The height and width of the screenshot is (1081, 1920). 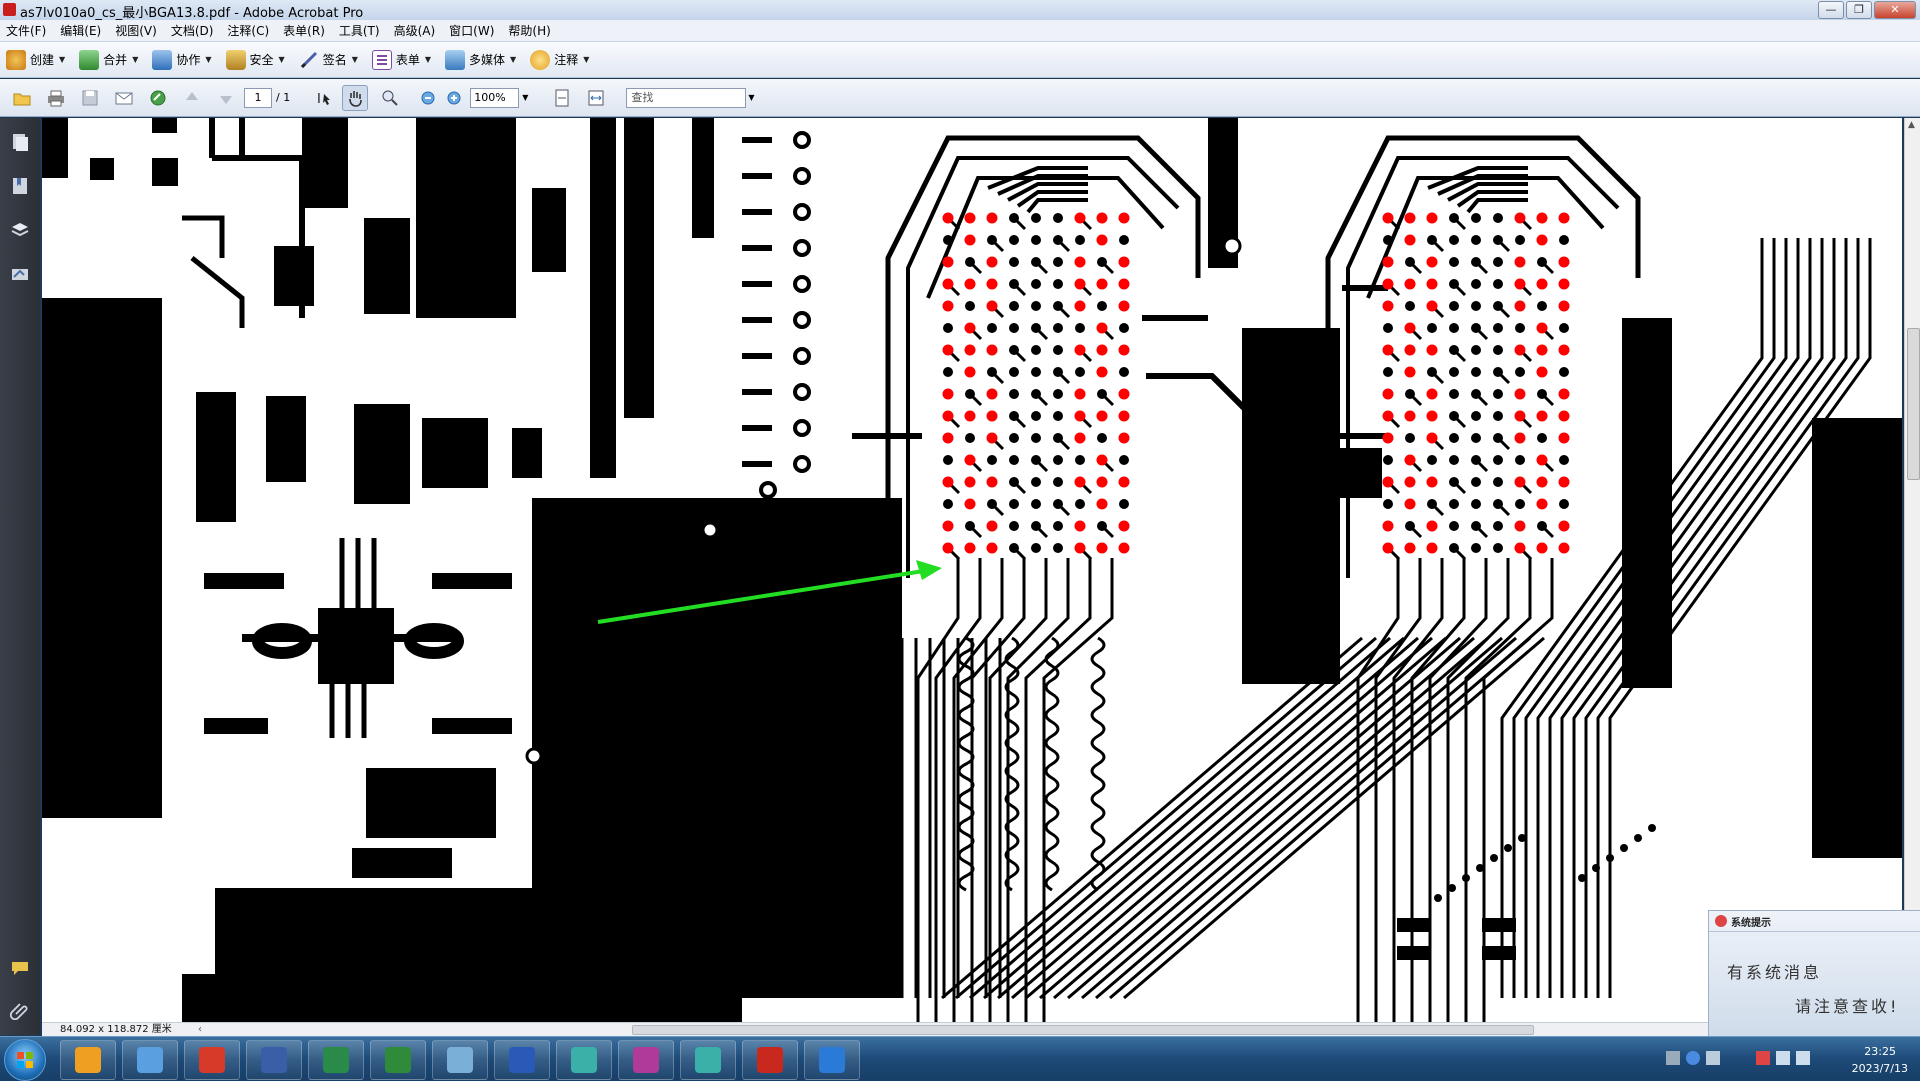 What do you see at coordinates (22, 98) in the screenshot?
I see `open-folder-icon` at bounding box center [22, 98].